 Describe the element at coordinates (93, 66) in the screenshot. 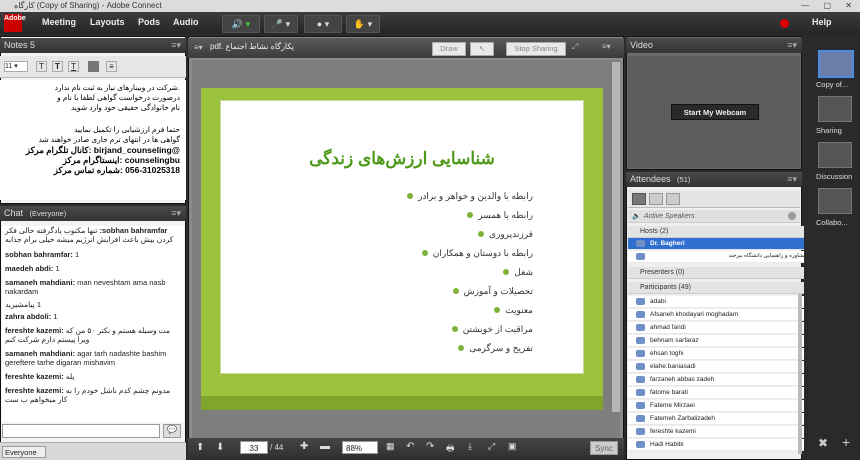

I see `color-swatch-icon` at that location.